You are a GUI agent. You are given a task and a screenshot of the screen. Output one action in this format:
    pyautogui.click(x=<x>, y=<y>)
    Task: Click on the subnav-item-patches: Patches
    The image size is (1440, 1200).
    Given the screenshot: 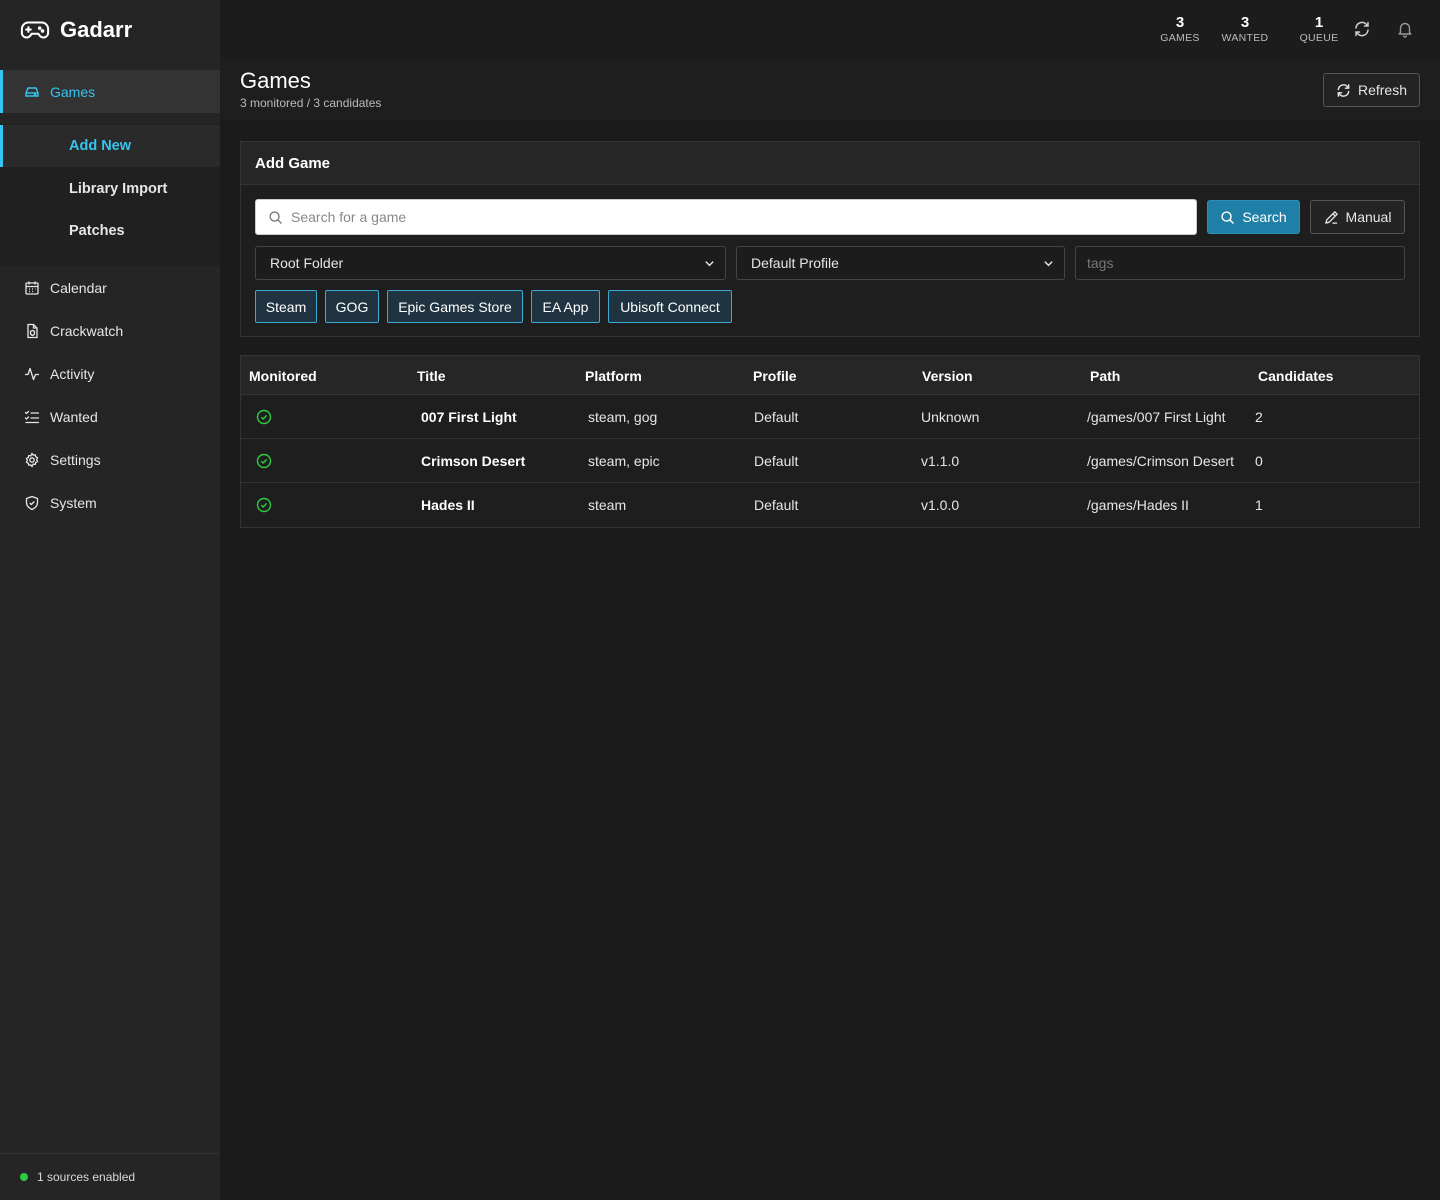 What is the action you would take?
    pyautogui.click(x=110, y=231)
    